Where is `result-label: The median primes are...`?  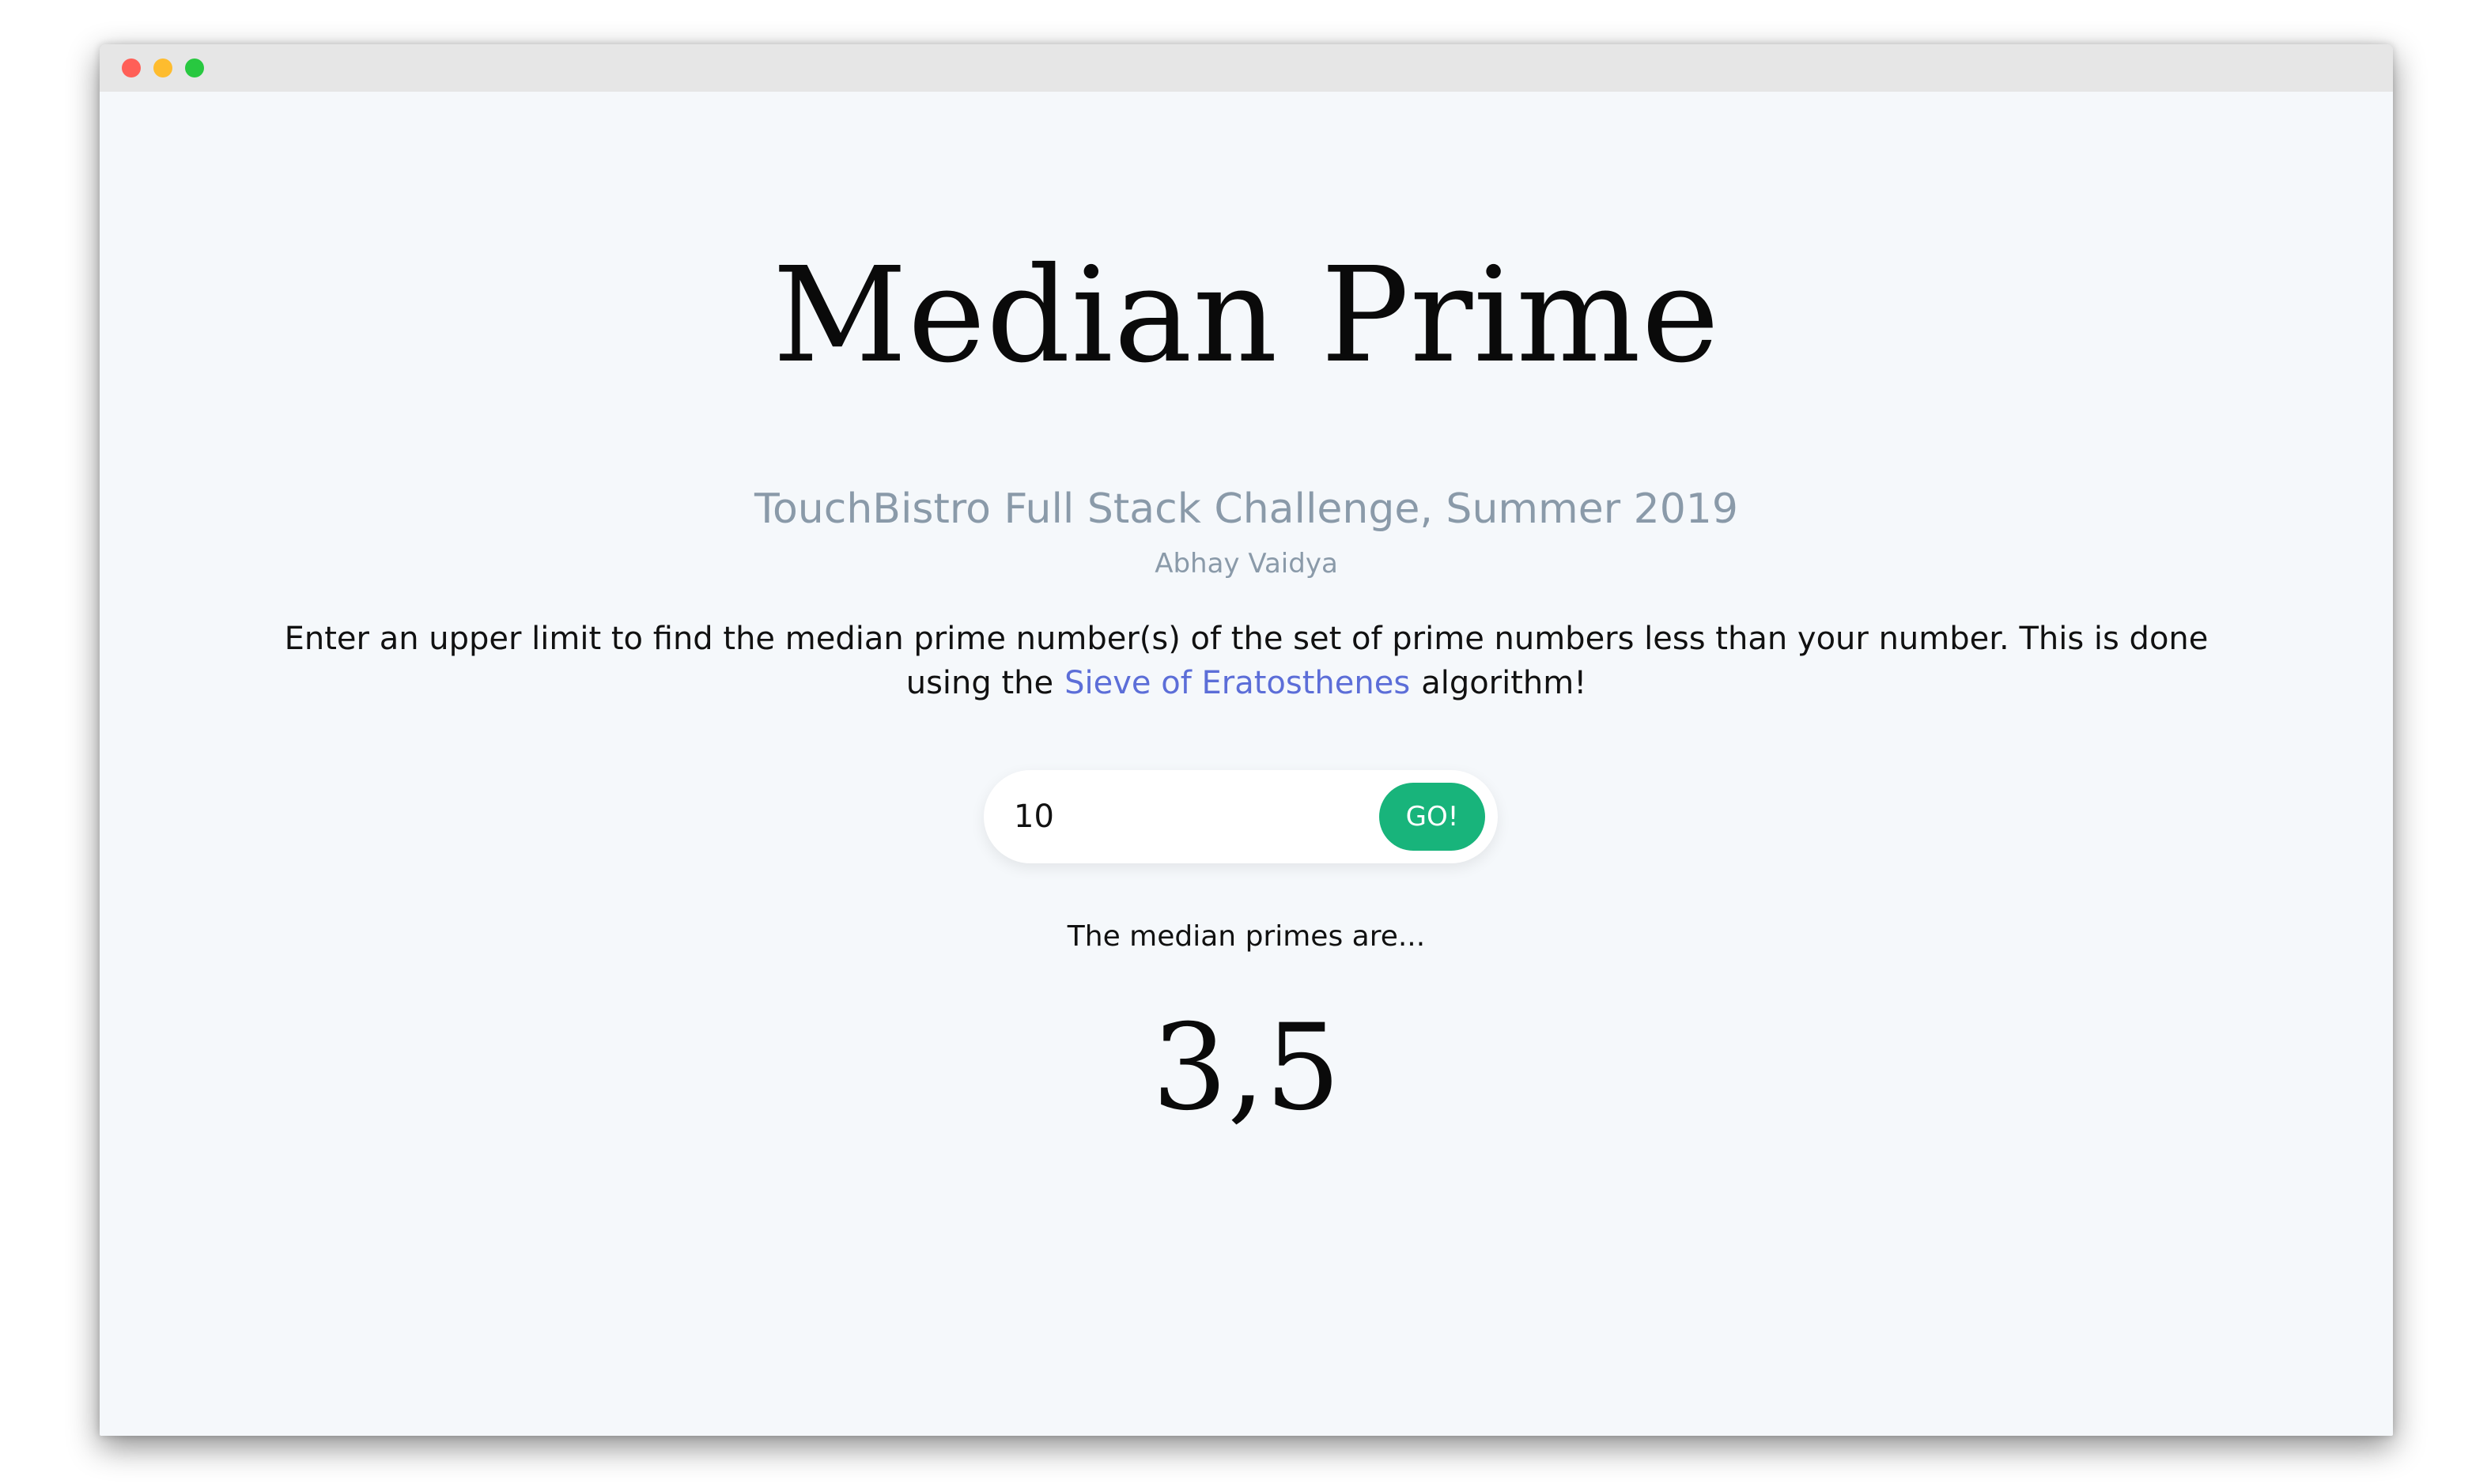 result-label: The median primes are... is located at coordinates (1246, 936).